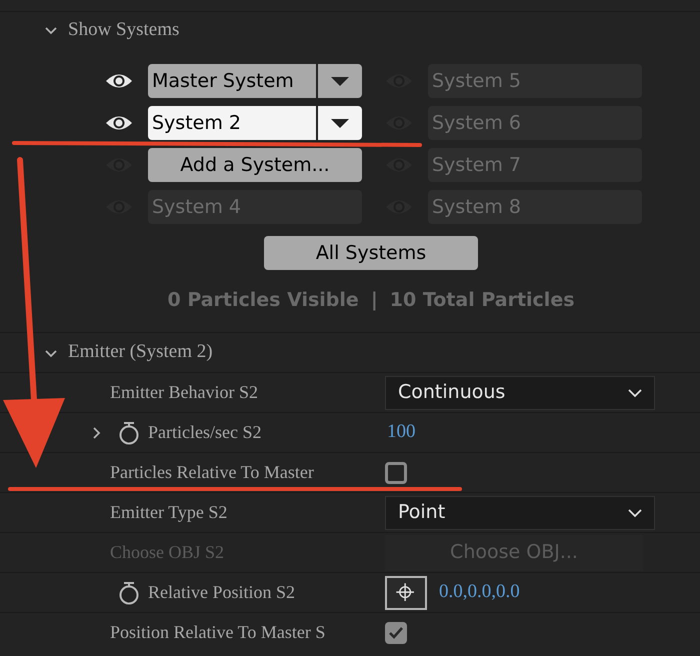 This screenshot has width=700, height=656. I want to click on crosshair-icon, so click(406, 593).